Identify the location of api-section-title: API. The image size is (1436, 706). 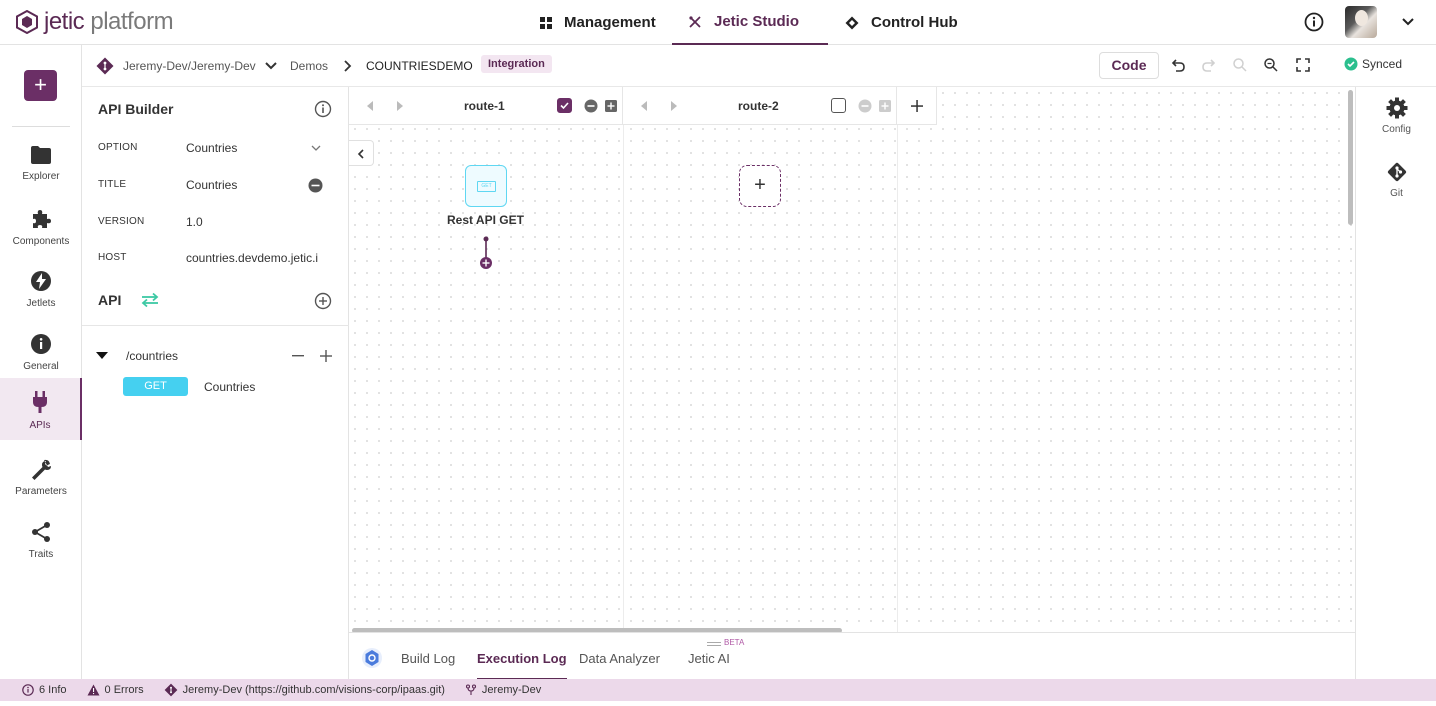
(110, 300).